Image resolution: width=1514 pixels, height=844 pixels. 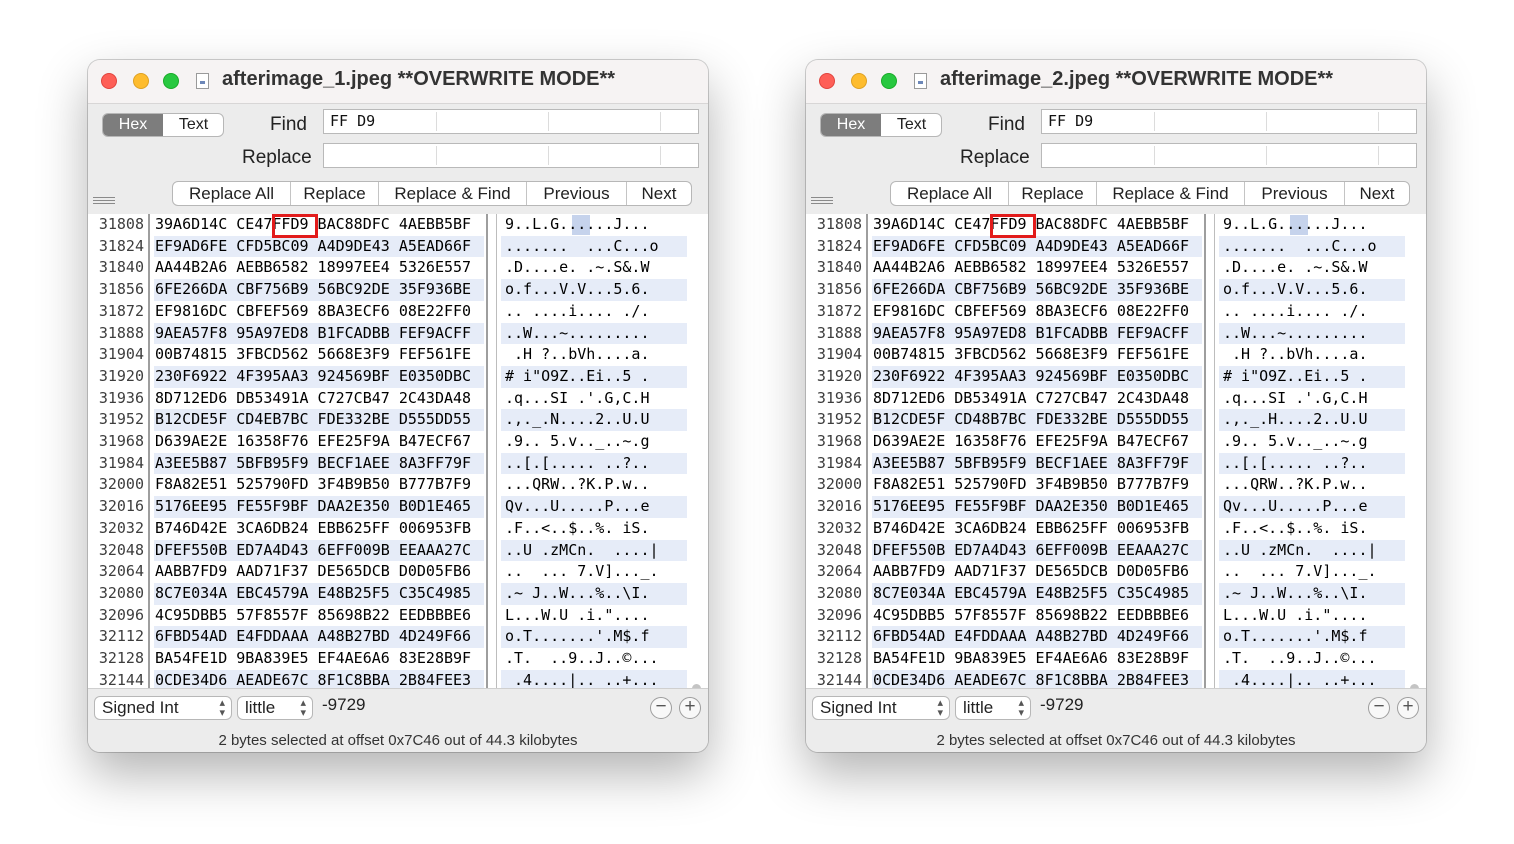 I want to click on drag-handle-icon, so click(x=104, y=202).